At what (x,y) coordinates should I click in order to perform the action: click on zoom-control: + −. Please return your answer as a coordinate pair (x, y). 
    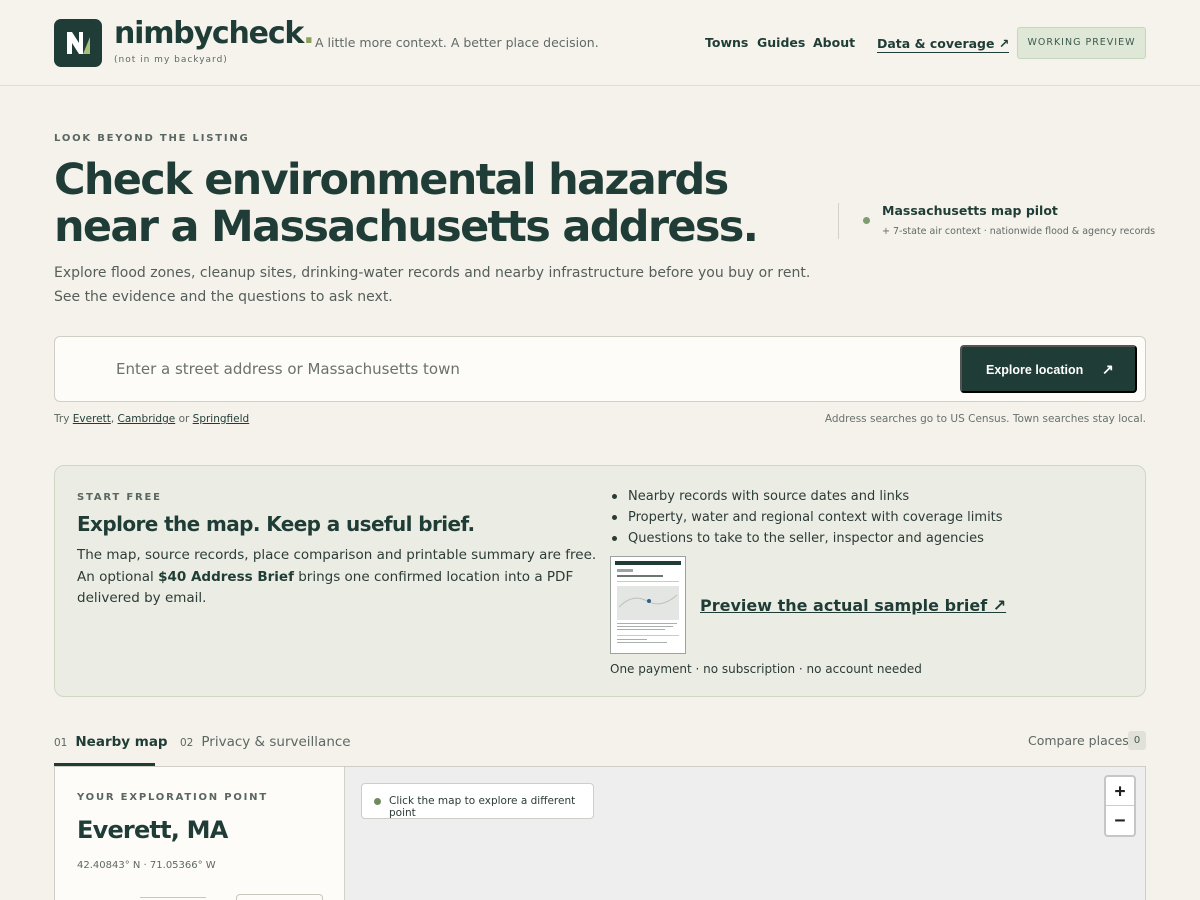
    Looking at the image, I should click on (1120, 806).